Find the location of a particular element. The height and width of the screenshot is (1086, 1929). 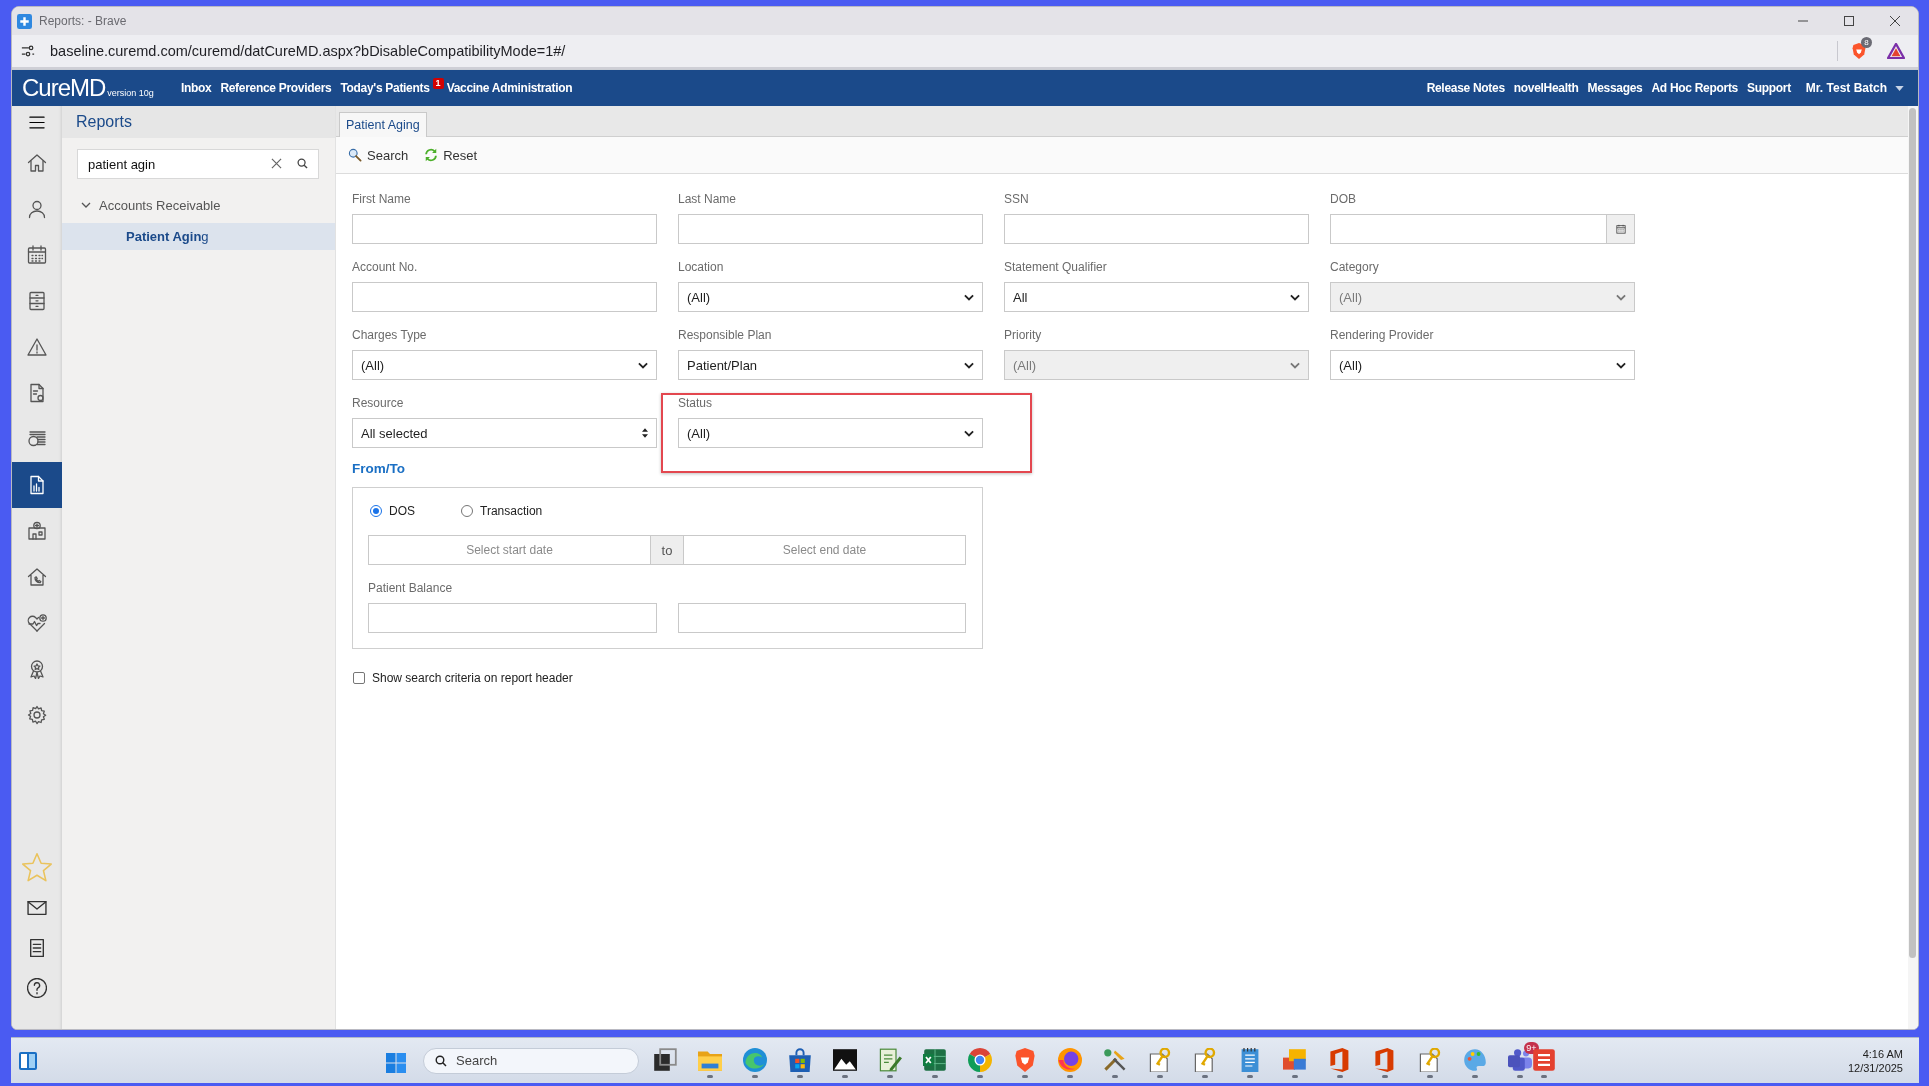

search-button: Search is located at coordinates (378, 155).